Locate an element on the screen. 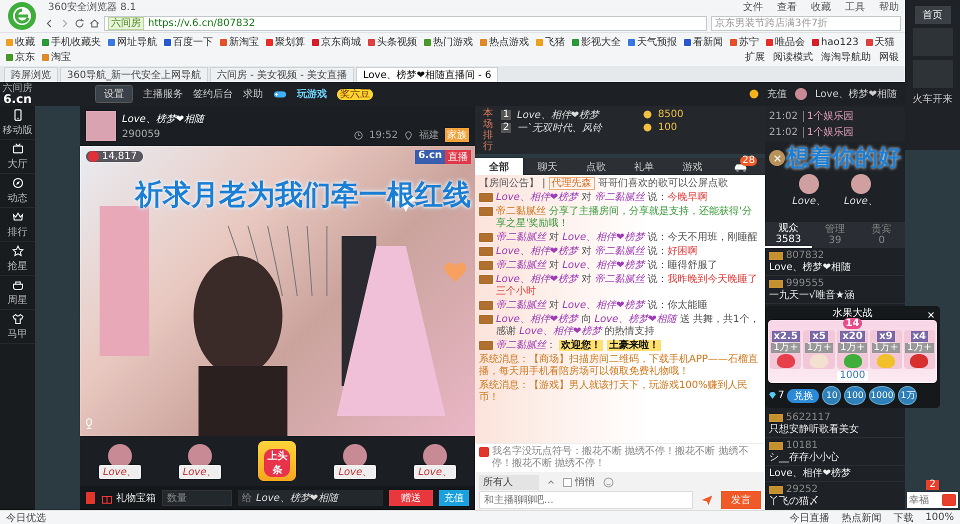 This screenshot has width=960, height=524. menu-item: 收藏 is located at coordinates (821, 7).